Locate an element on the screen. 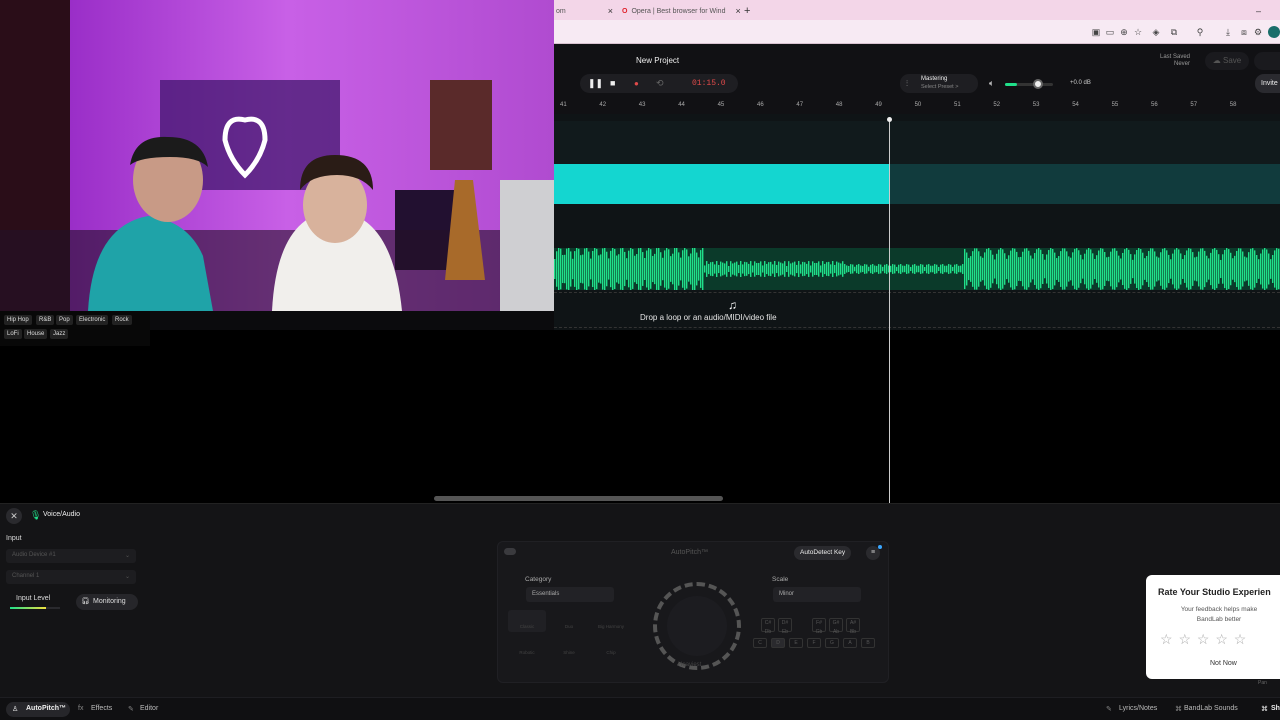 The width and height of the screenshot is (1280, 720). browser-tab-1: om × is located at coordinates (584, 11).